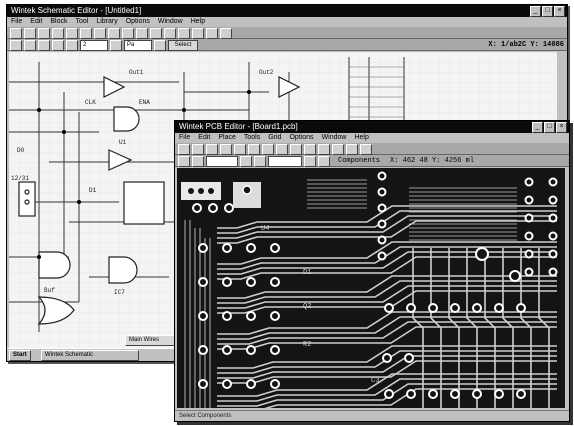 The image size is (574, 426). Describe the element at coordinates (198, 22) in the screenshot. I see `schematic-menu-help: Help` at that location.